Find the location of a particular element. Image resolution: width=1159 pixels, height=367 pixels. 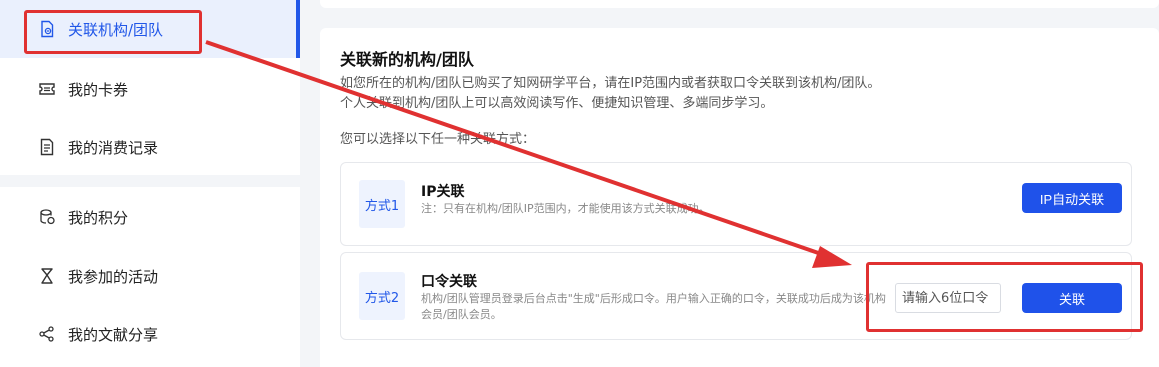

sidebar-item-points: 我的积分 is located at coordinates (150, 217).